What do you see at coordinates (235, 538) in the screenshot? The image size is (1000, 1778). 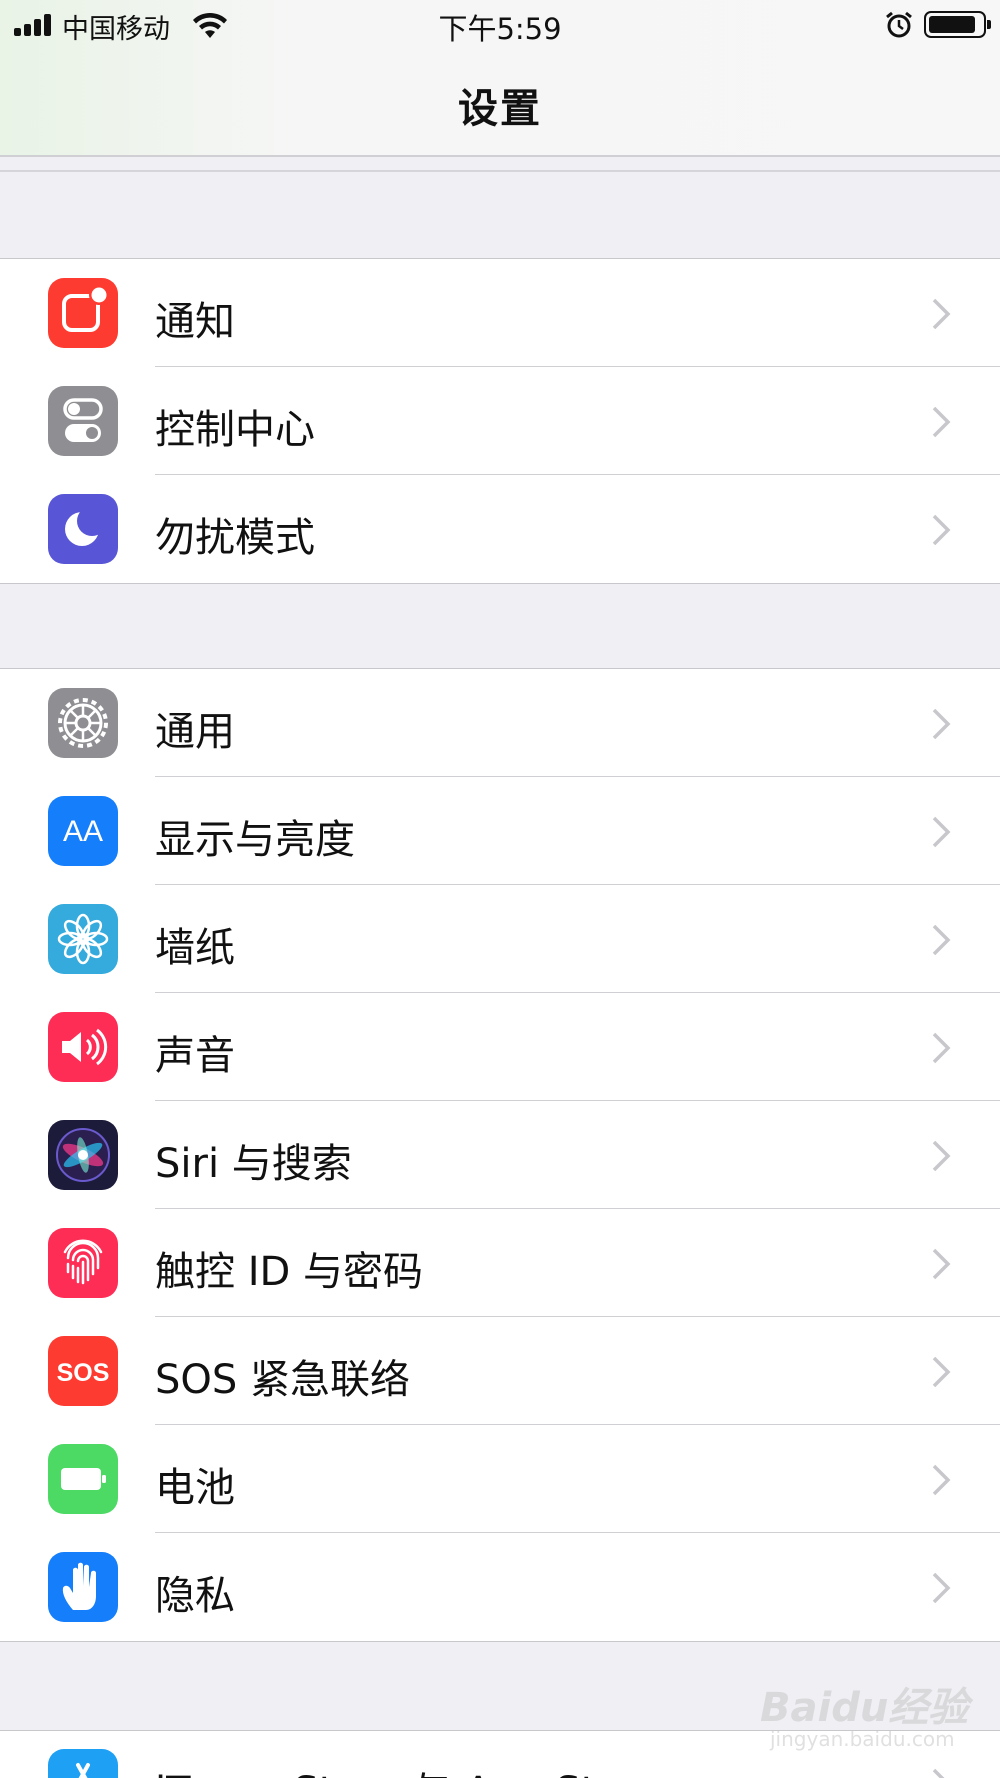 I see `row-label: 勿扰模式` at bounding box center [235, 538].